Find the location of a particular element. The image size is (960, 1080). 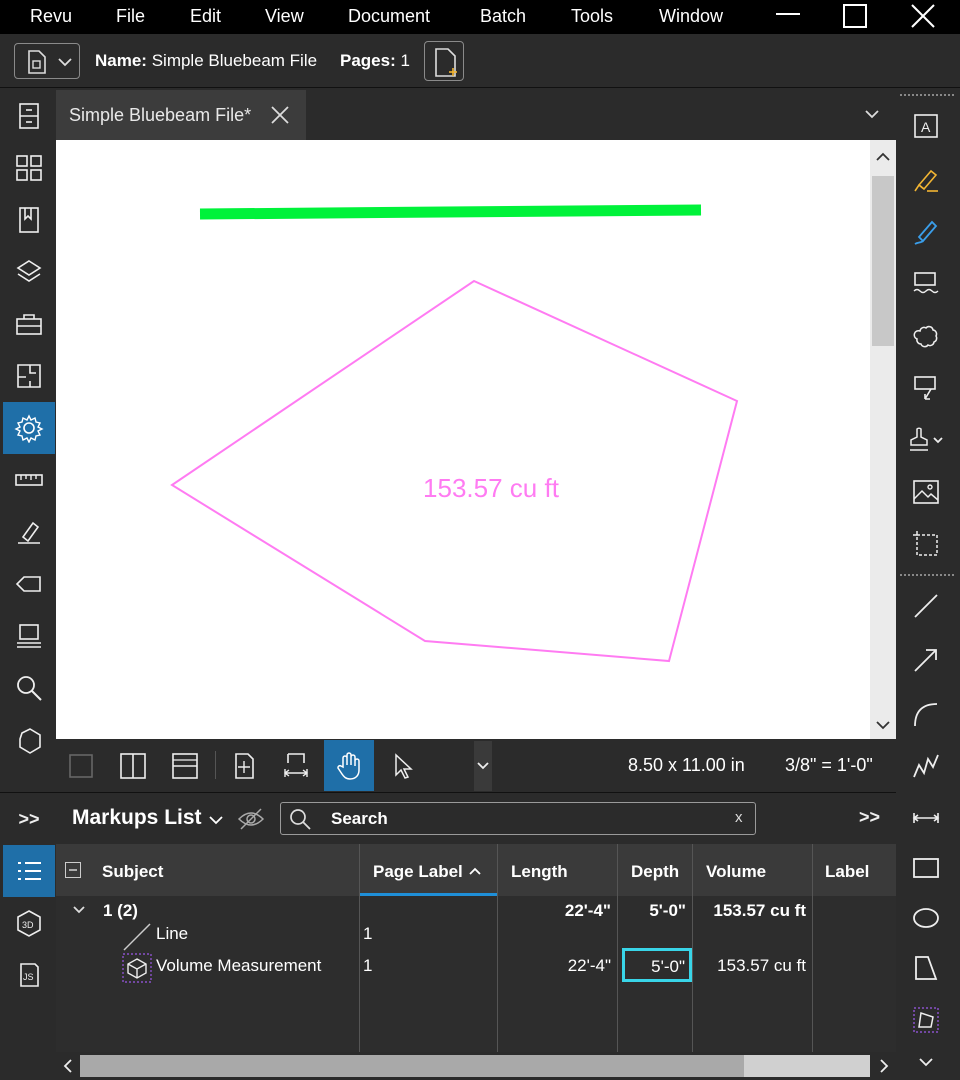

fit-page-icon is located at coordinates (244, 765).